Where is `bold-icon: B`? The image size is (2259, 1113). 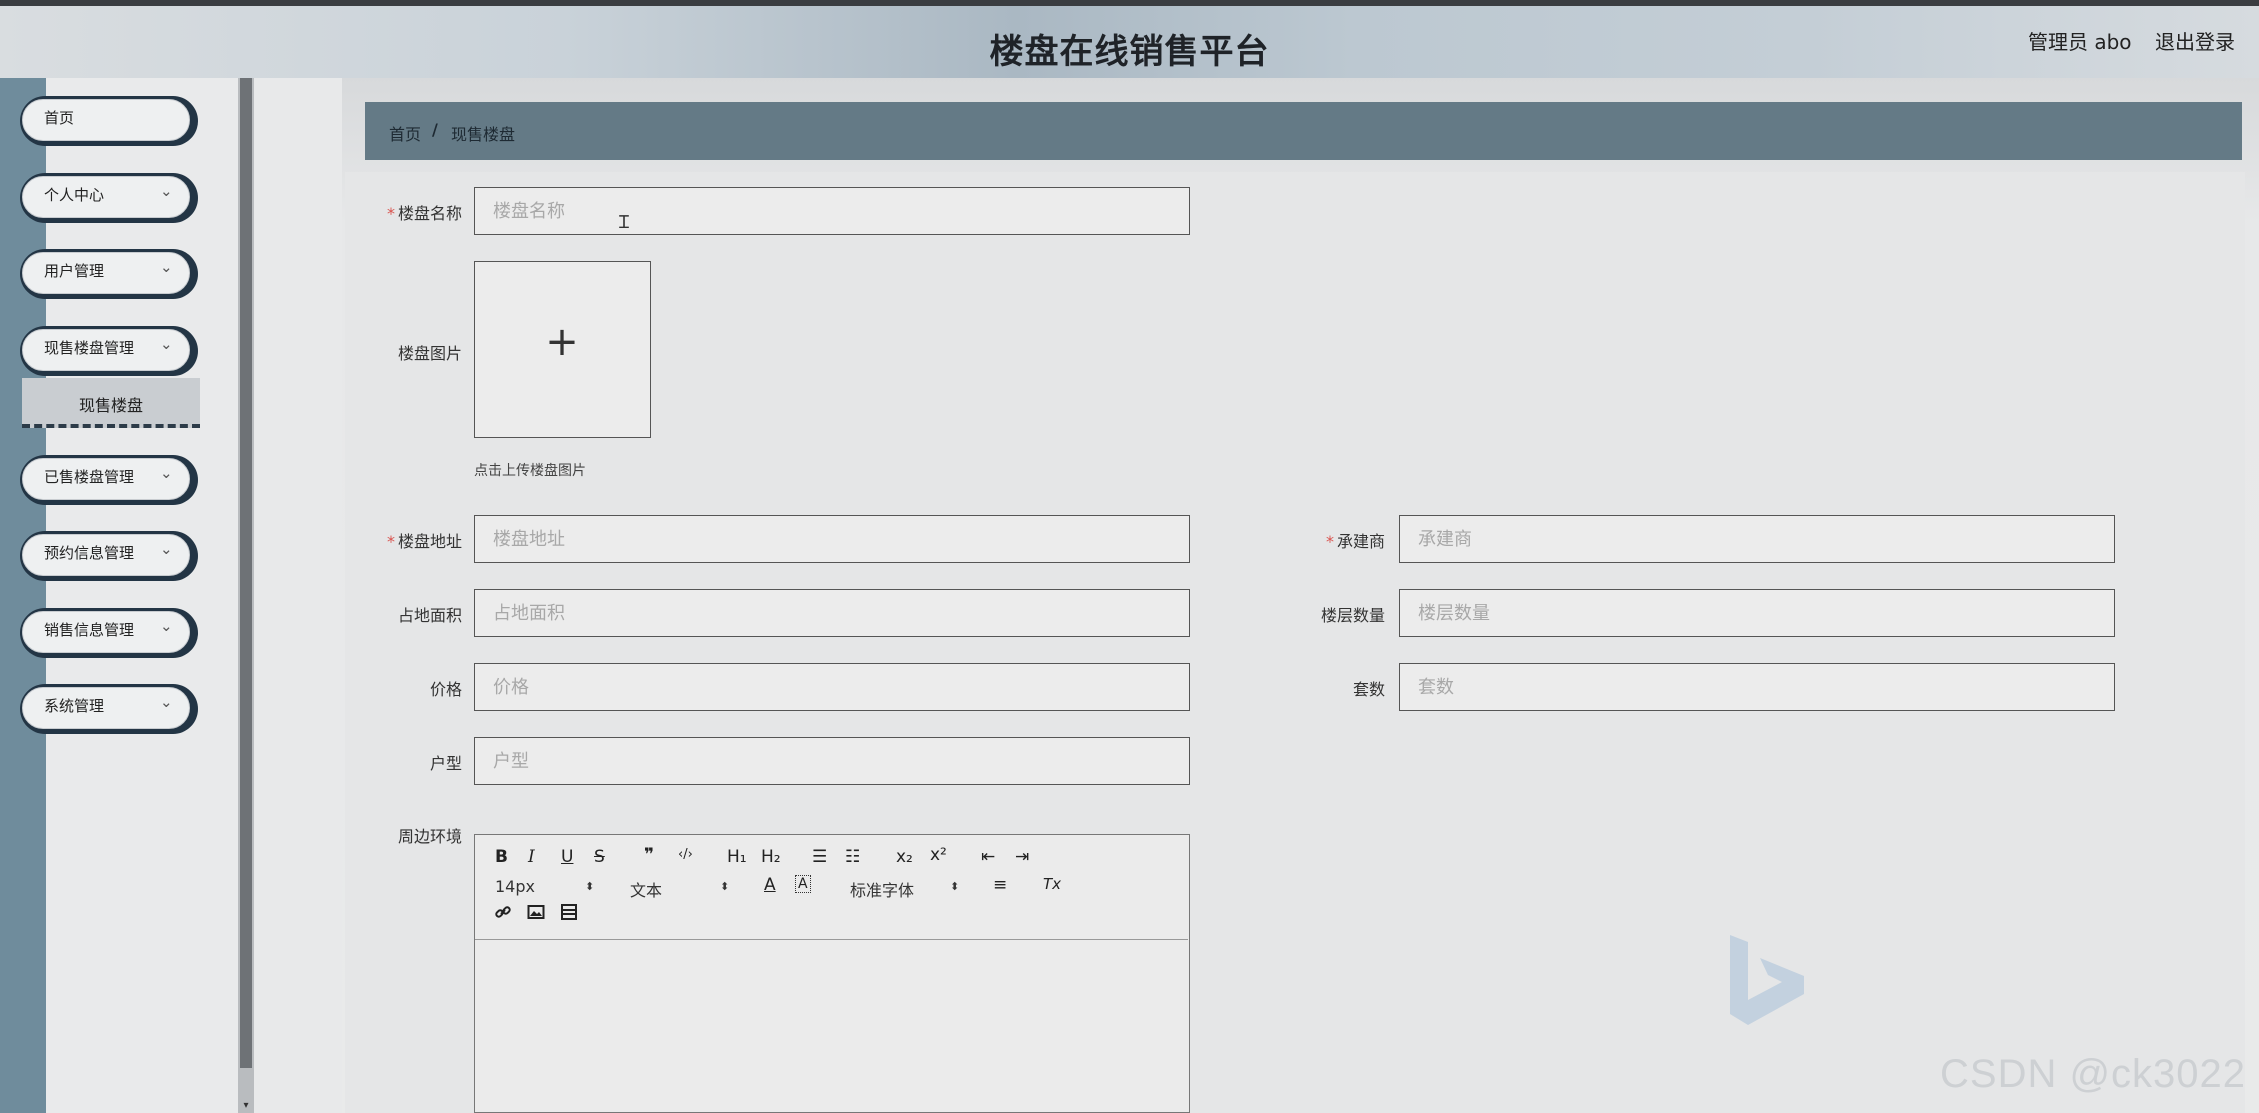 bold-icon: B is located at coordinates (501, 857).